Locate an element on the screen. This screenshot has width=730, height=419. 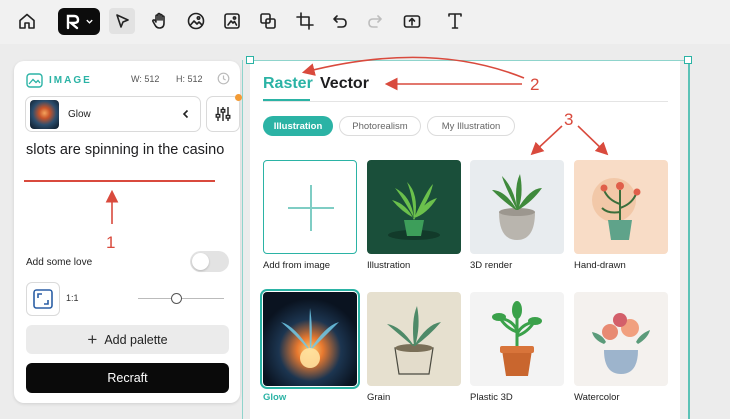
style-name: Glow is located at coordinates (79, 114).